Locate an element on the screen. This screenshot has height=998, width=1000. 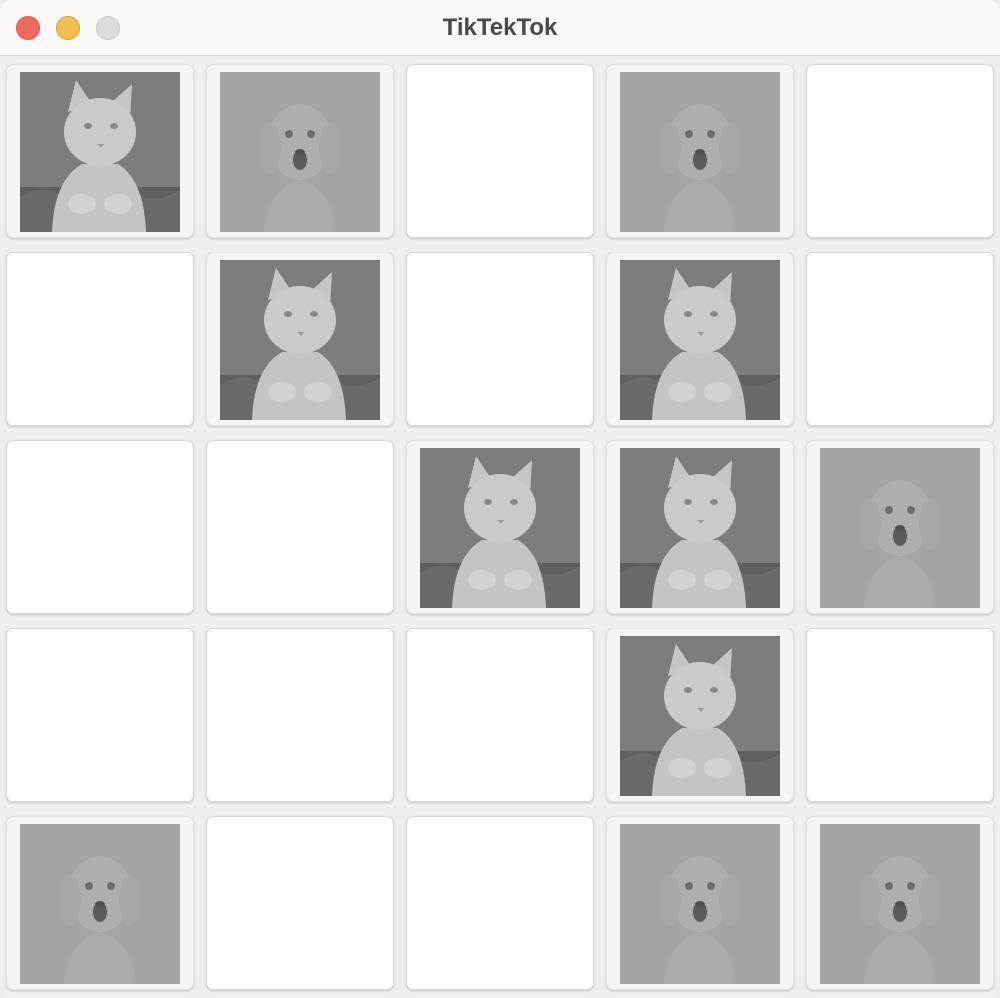
title-bar: TikTekTok is located at coordinates (500, 28).